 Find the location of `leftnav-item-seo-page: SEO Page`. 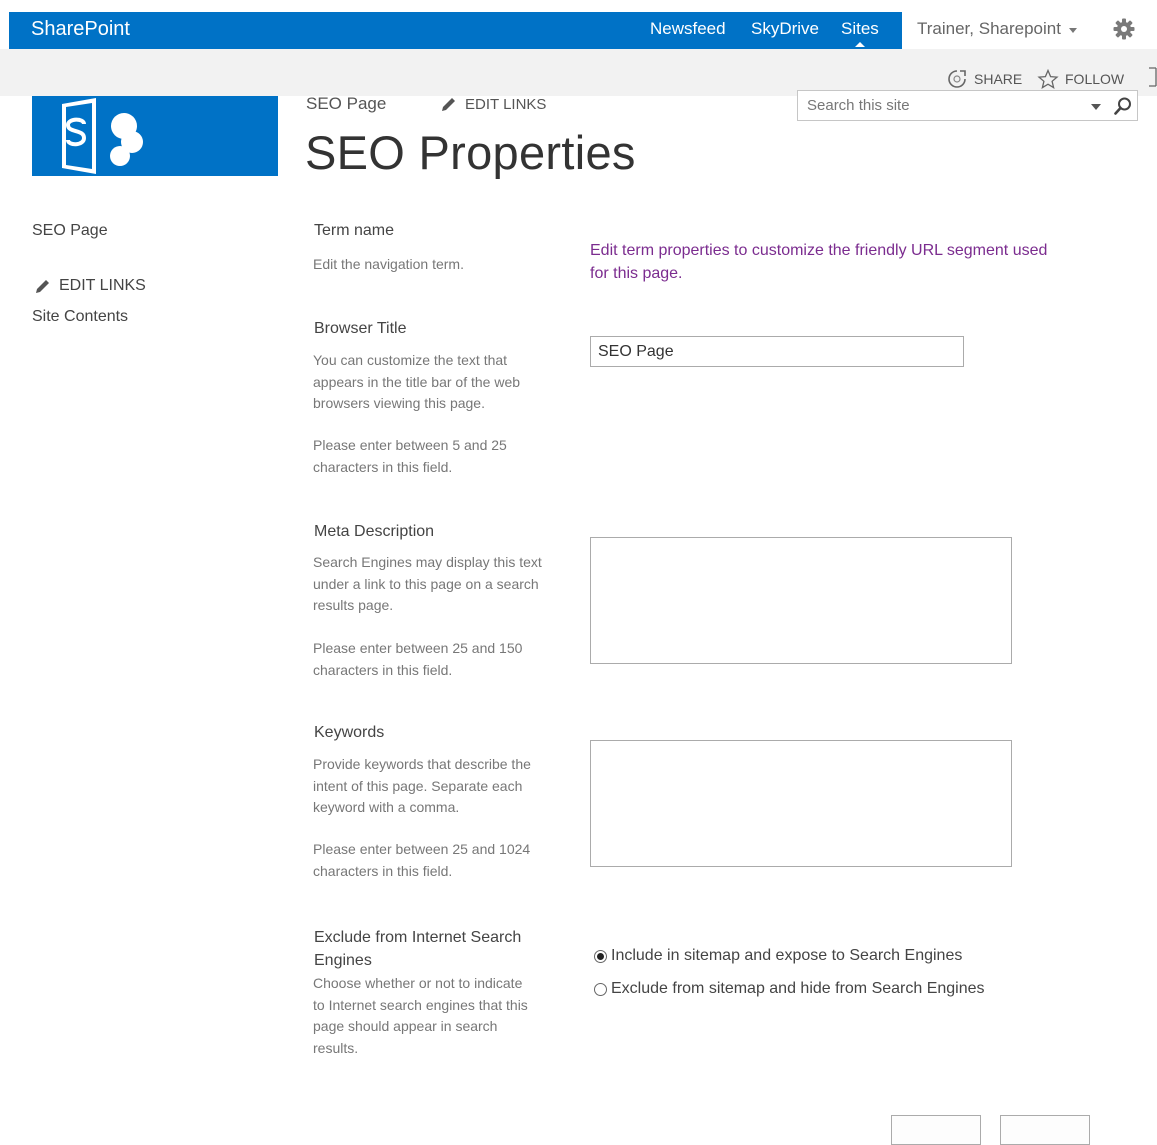

leftnav-item-seo-page: SEO Page is located at coordinates (70, 231).